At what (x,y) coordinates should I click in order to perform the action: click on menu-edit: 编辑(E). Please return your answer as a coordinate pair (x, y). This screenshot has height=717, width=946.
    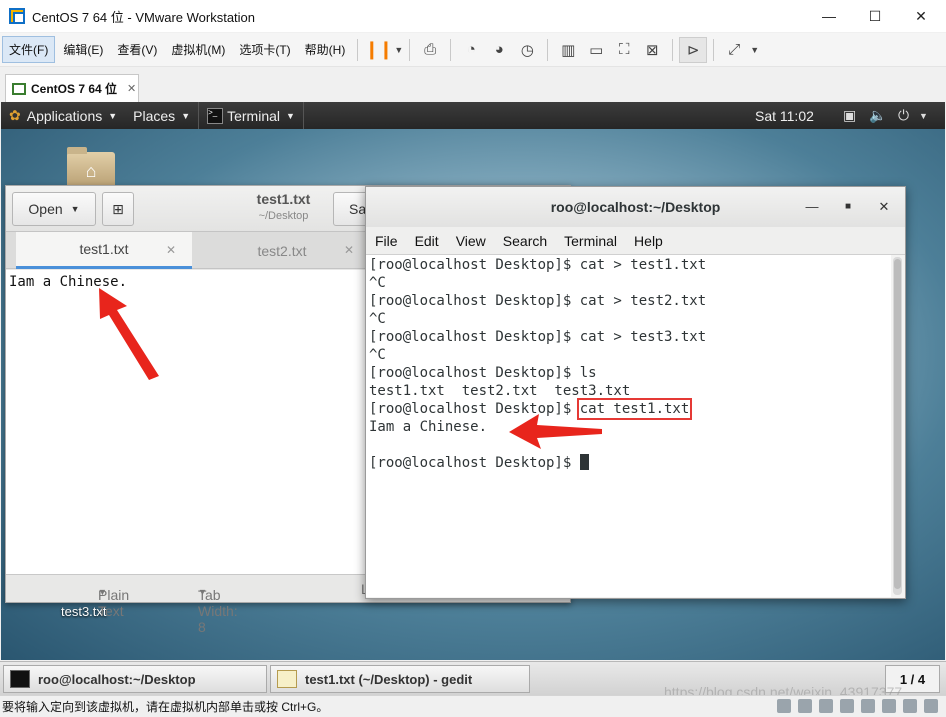
    Looking at the image, I should click on (83, 49).